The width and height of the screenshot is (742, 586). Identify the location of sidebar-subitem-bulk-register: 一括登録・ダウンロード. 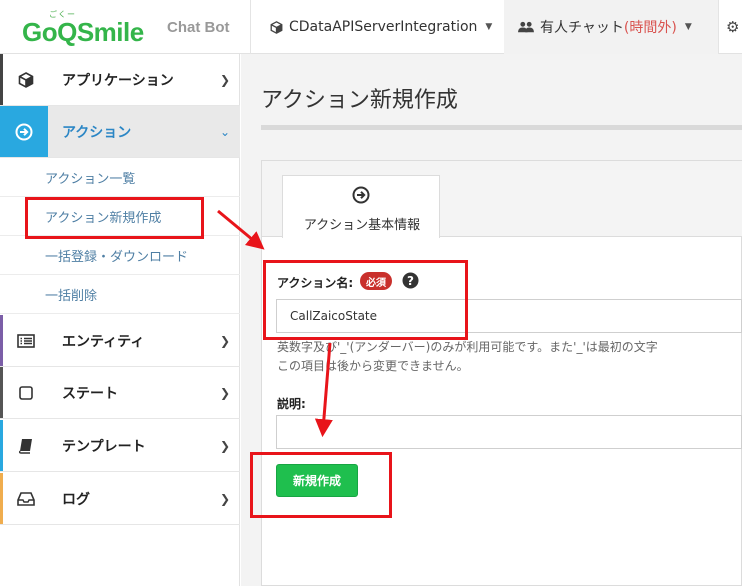
(120, 255).